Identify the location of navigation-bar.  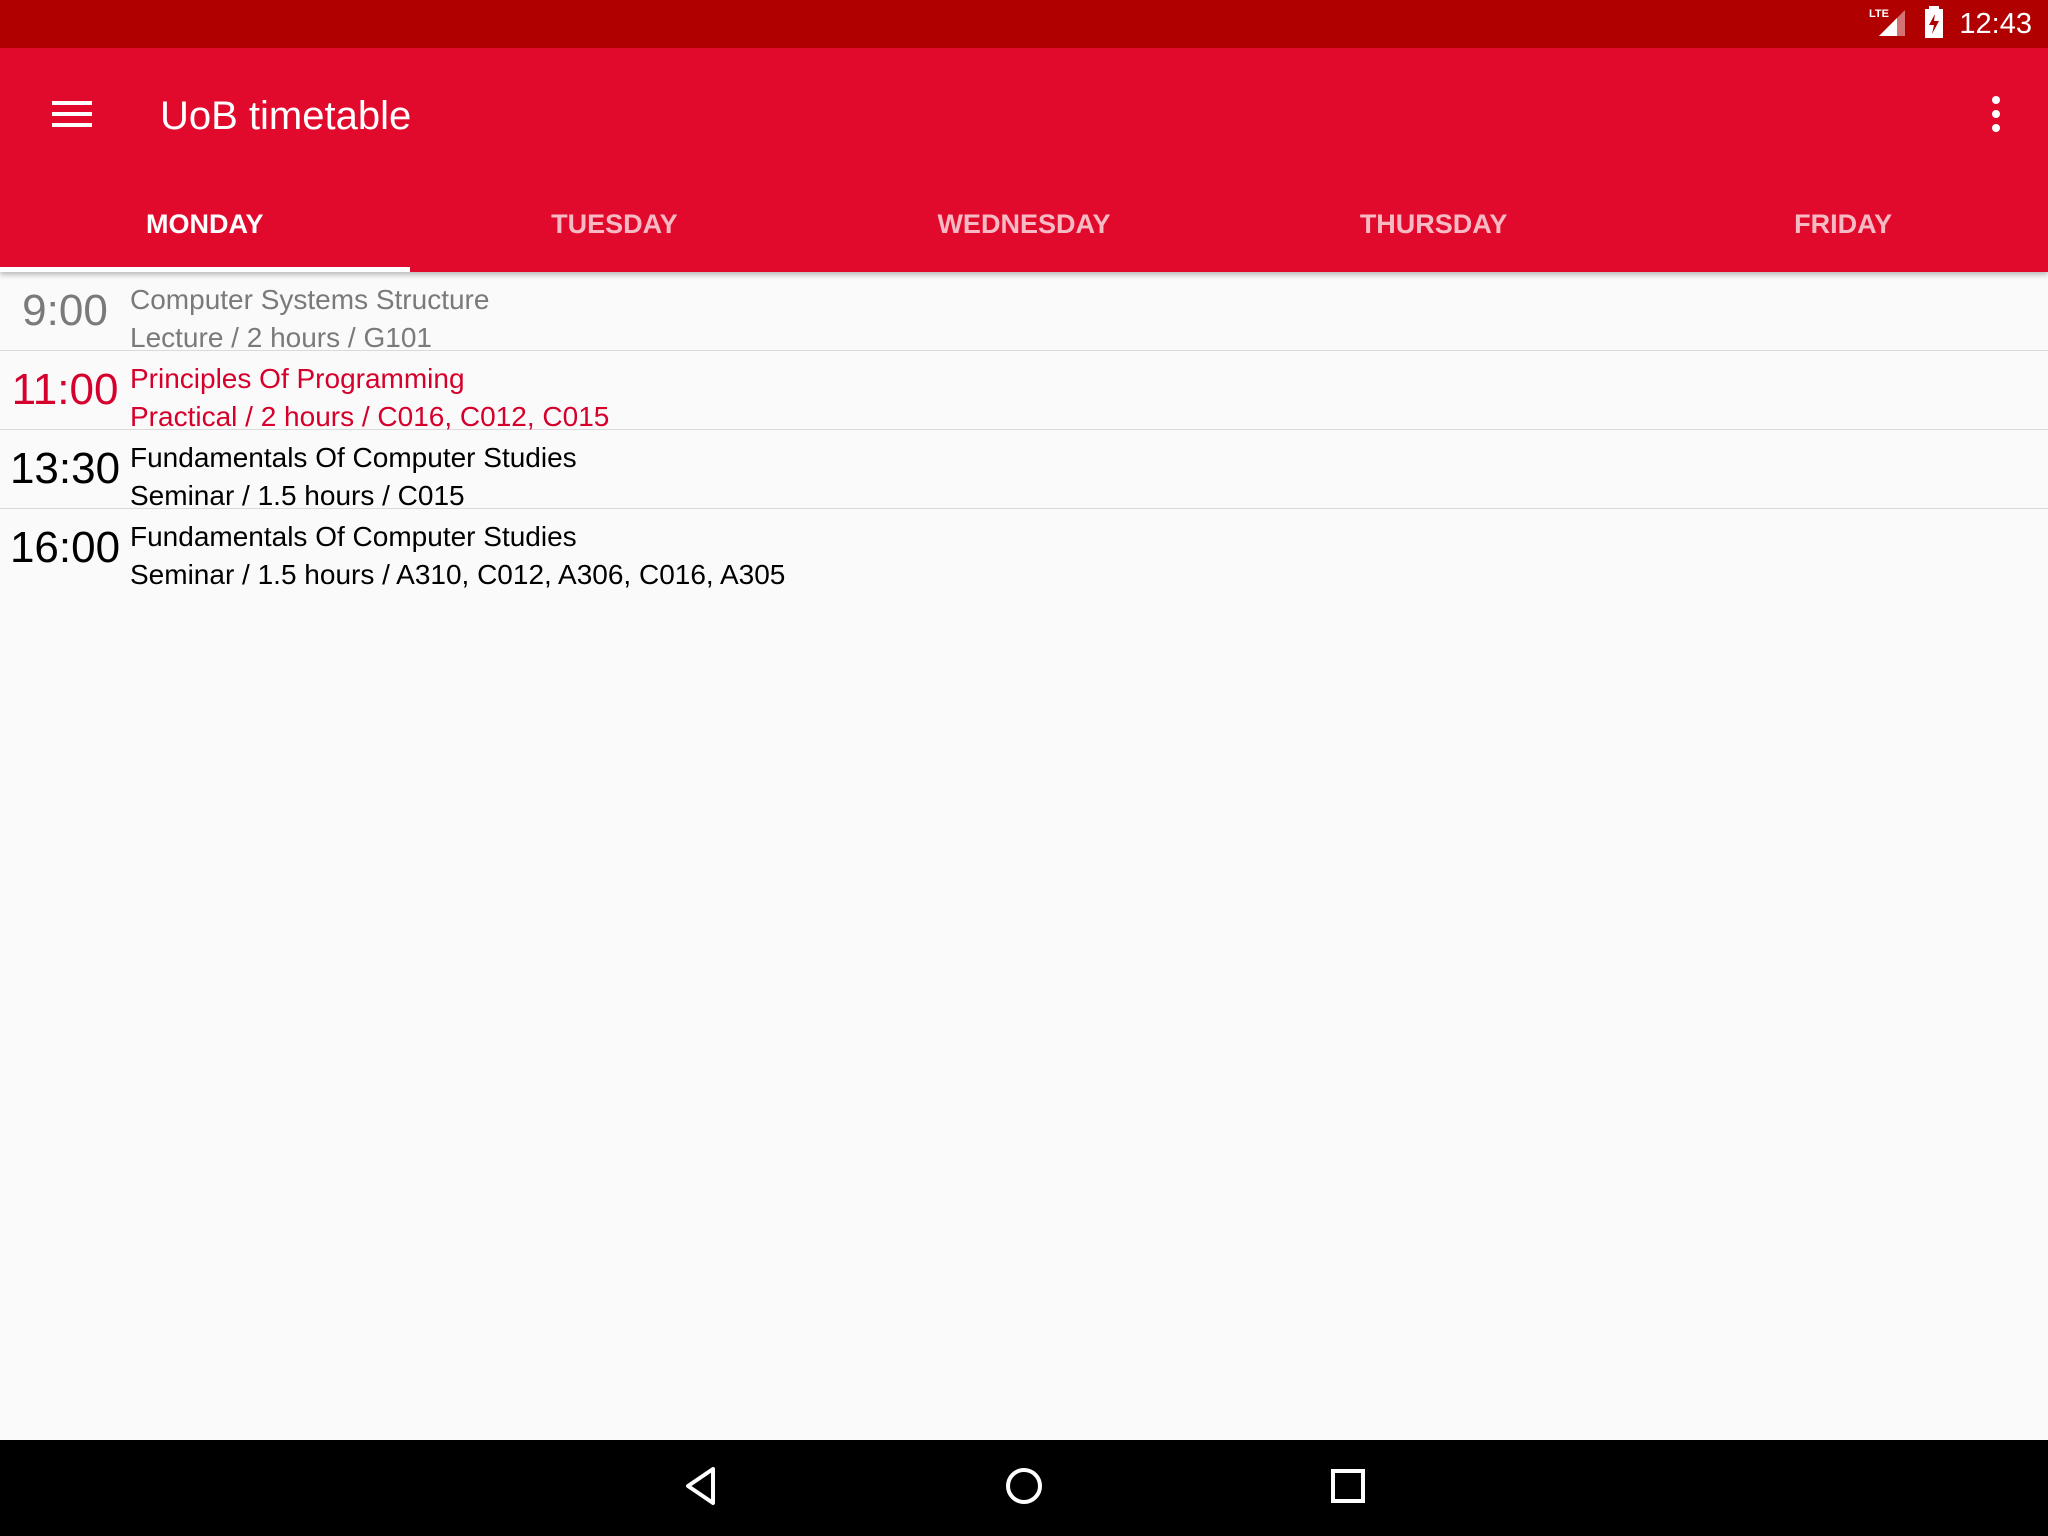
(1024, 1488).